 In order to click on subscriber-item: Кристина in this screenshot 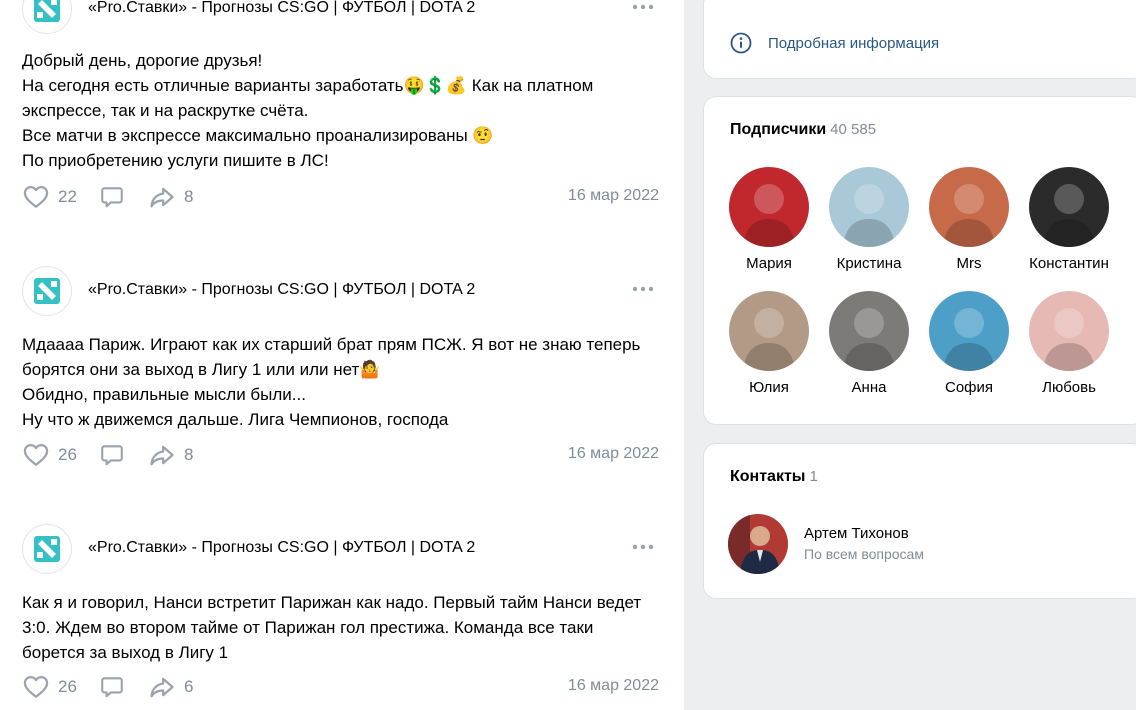, I will do `click(869, 219)`.